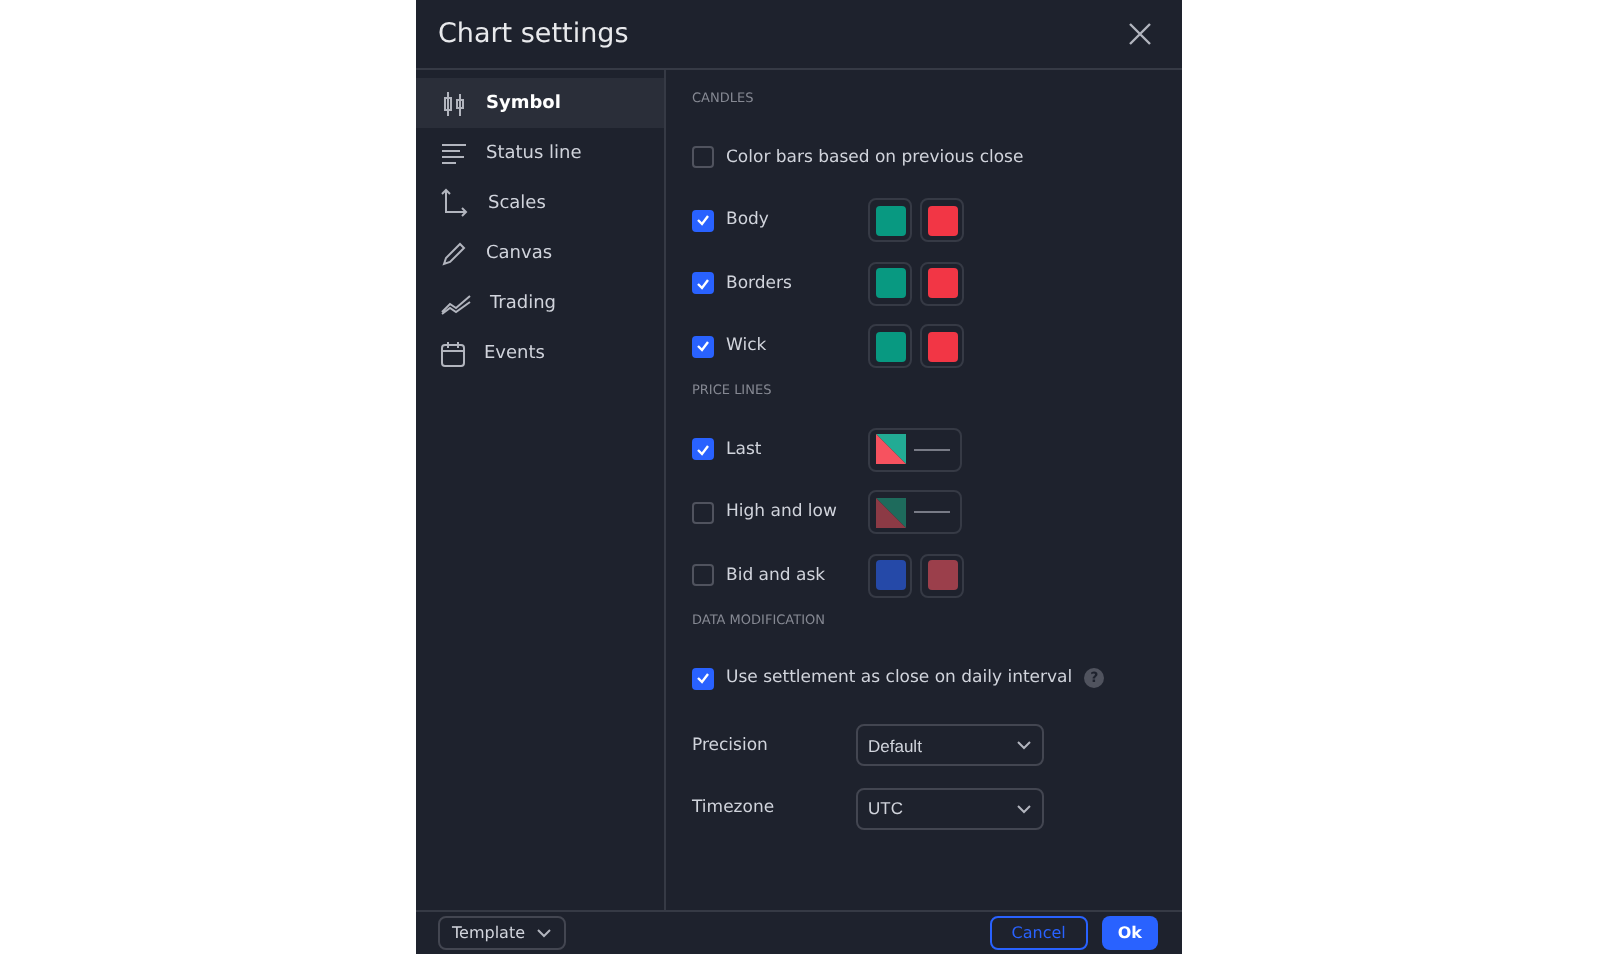 This screenshot has width=1600, height=954. What do you see at coordinates (747, 346) in the screenshot?
I see `option-label: Wick` at bounding box center [747, 346].